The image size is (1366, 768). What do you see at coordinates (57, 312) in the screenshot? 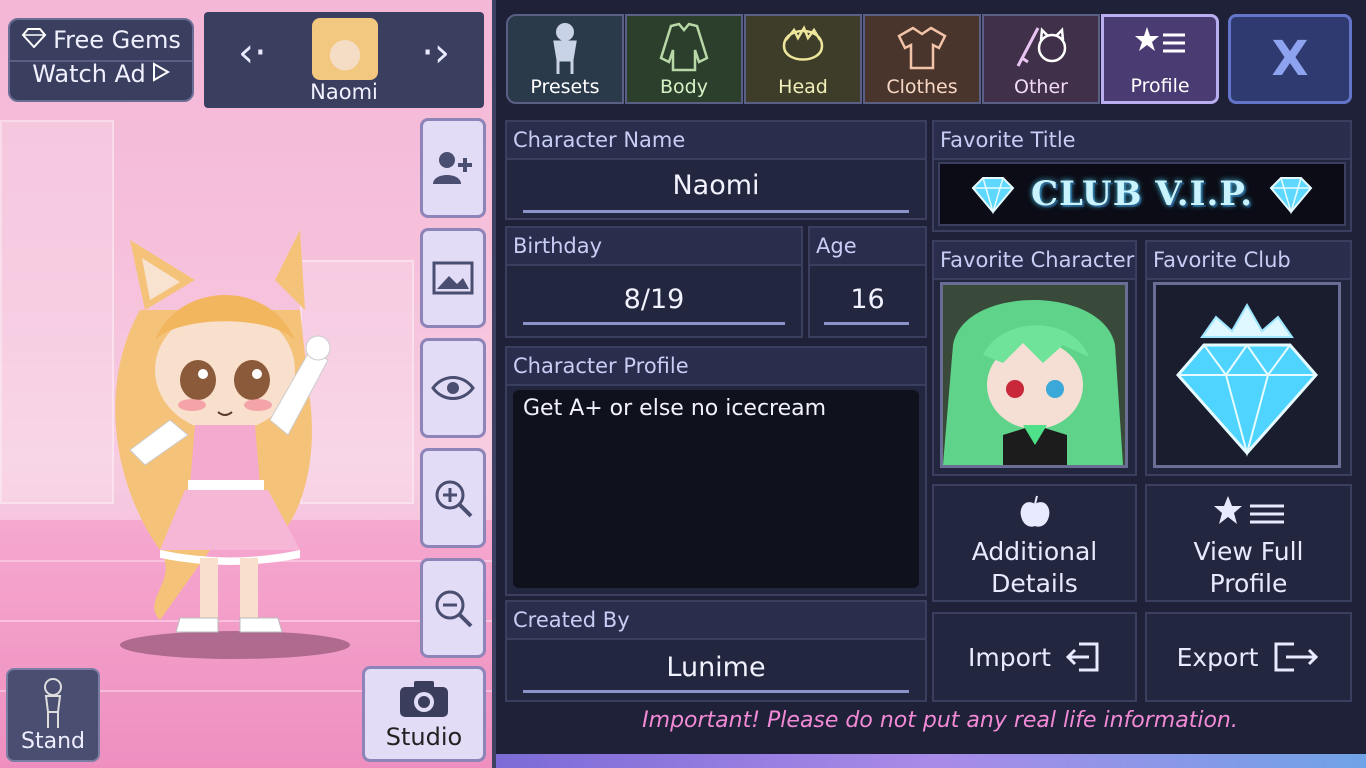
I see `wall-panel` at bounding box center [57, 312].